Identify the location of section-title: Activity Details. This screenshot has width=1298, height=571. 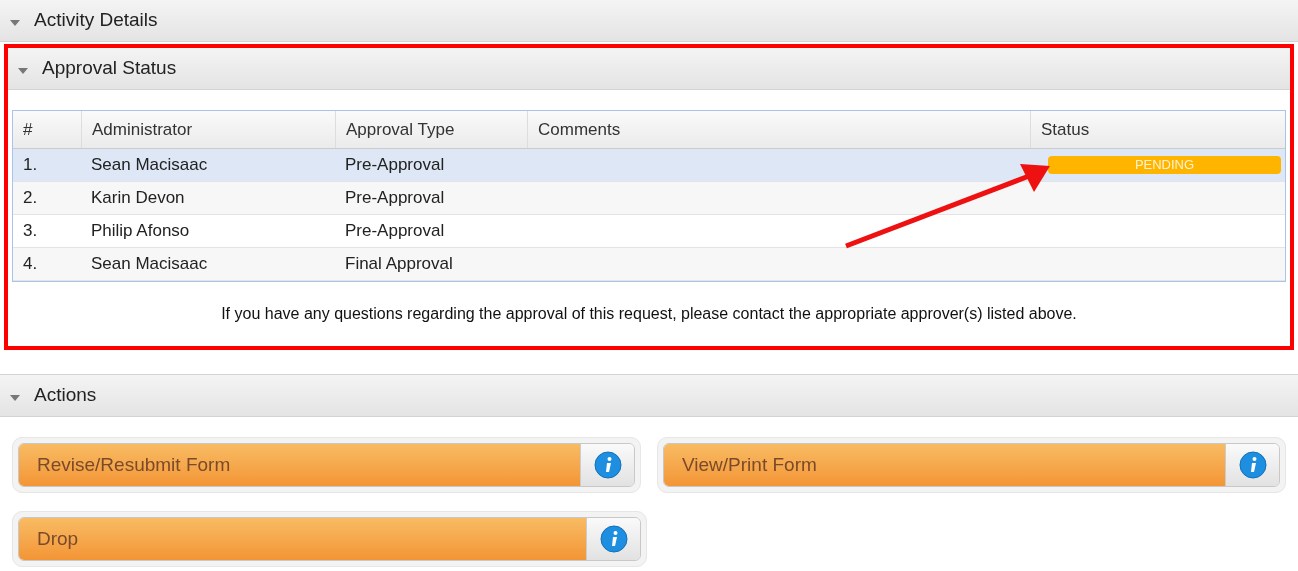
(96, 20).